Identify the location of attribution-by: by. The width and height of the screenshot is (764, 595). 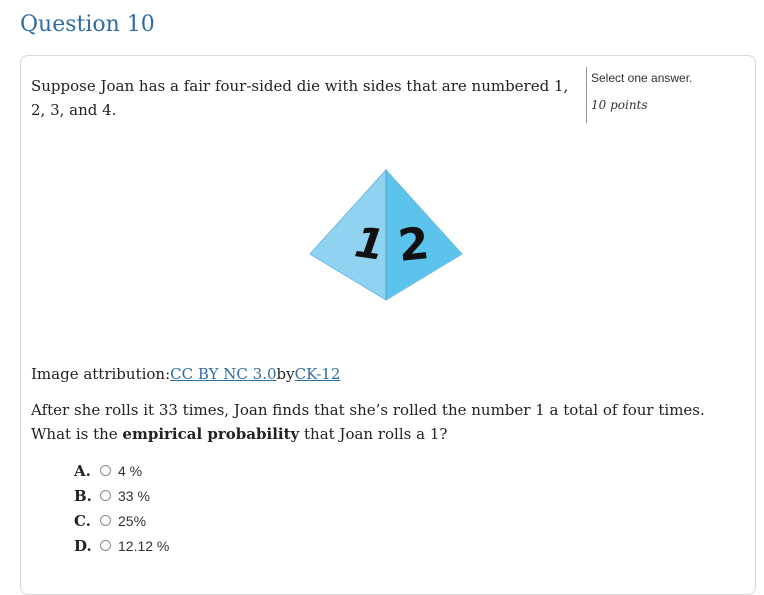
(285, 374).